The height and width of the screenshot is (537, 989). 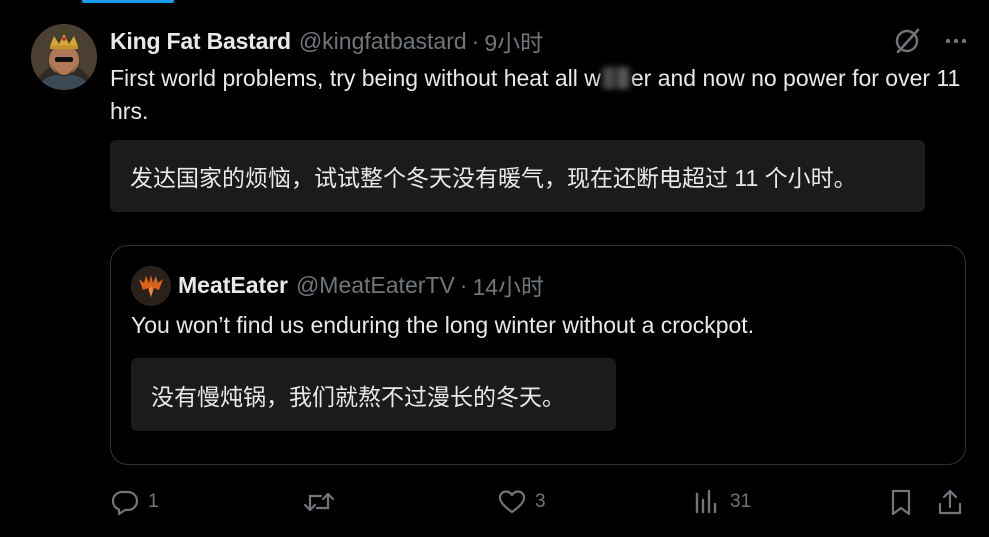 What do you see at coordinates (493, 178) in the screenshot?
I see `translation-text: 发达国家的烦恼，试试整个冬天没有暖气，现在还断电超过 11 个小时。` at bounding box center [493, 178].